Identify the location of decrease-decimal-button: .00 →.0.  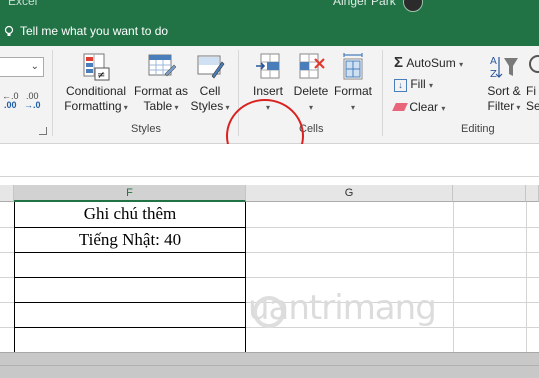
(32, 101).